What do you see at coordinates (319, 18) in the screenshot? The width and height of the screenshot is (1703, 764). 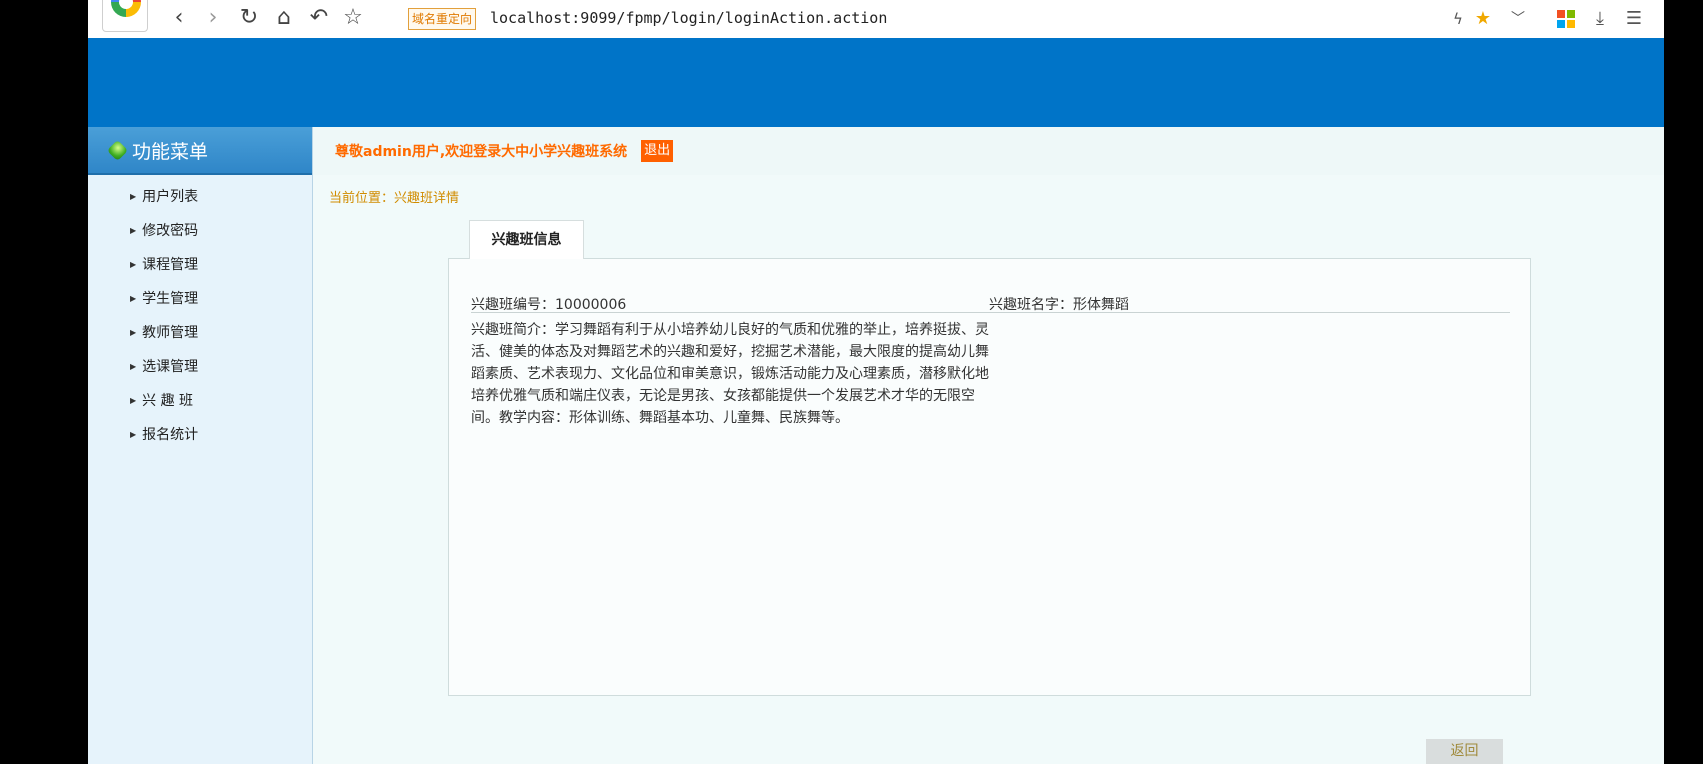 I see `undo-icon: ↶` at bounding box center [319, 18].